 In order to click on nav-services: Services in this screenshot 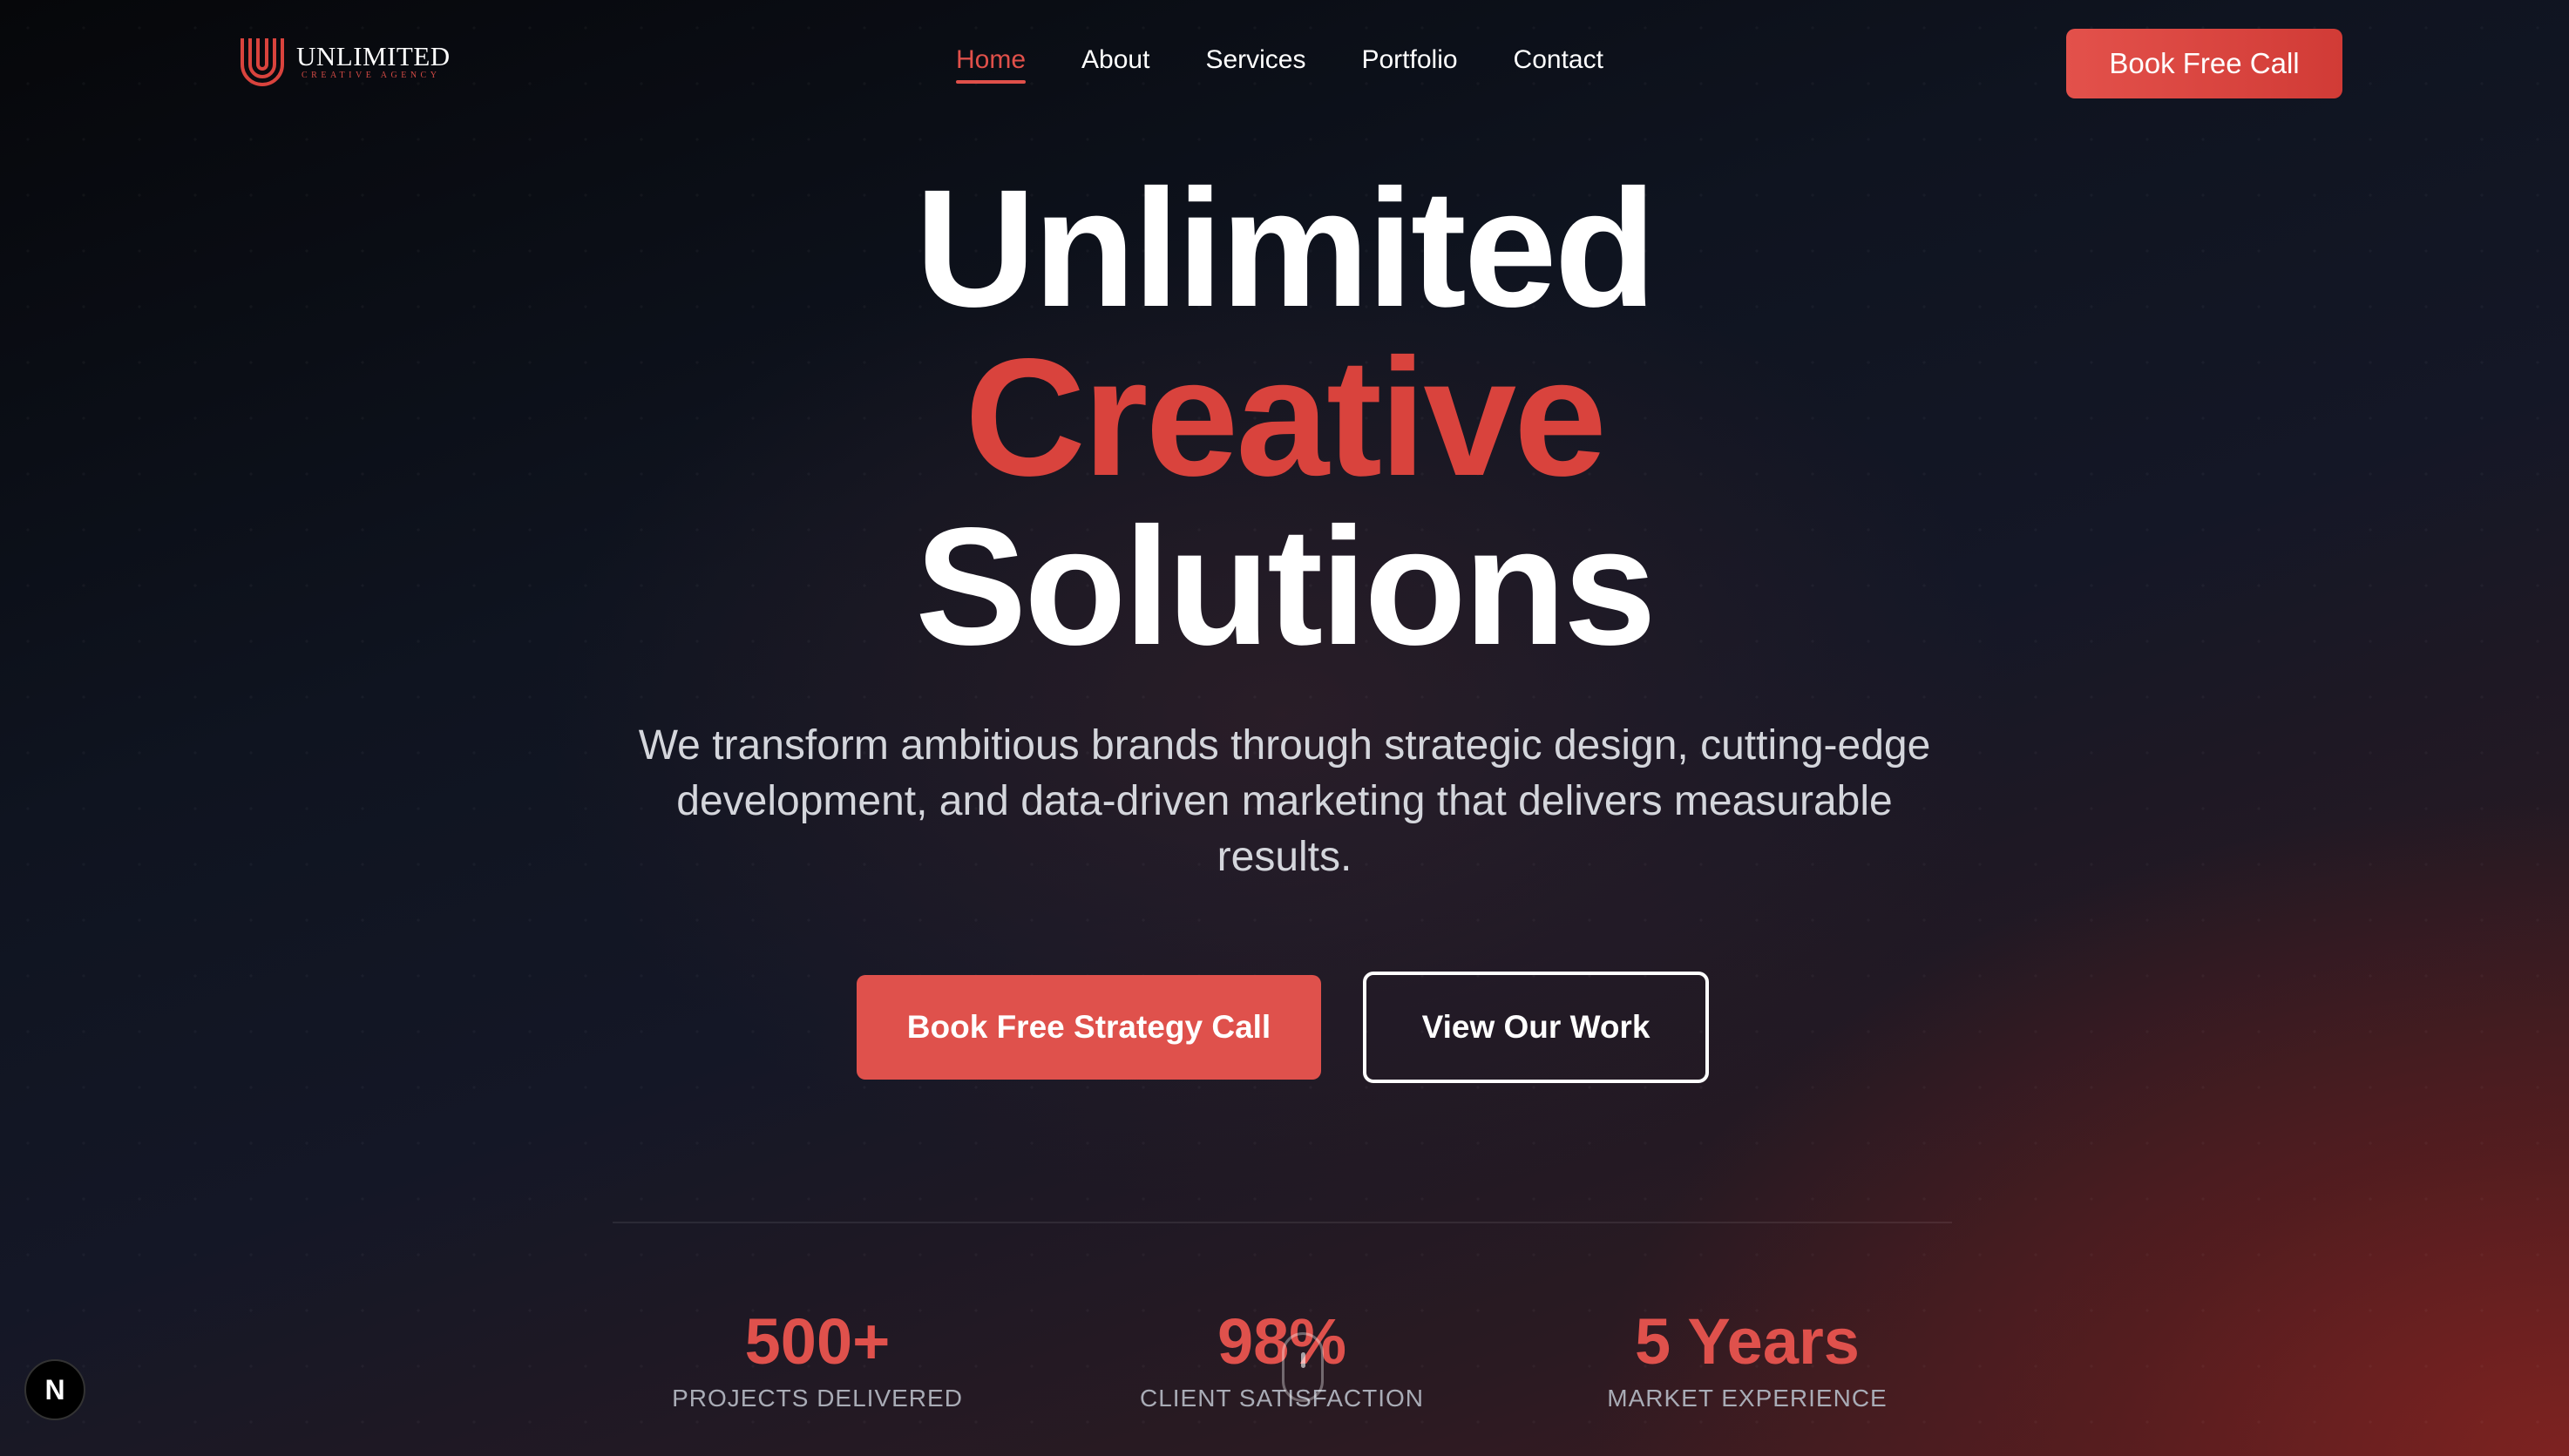, I will do `click(1255, 64)`.